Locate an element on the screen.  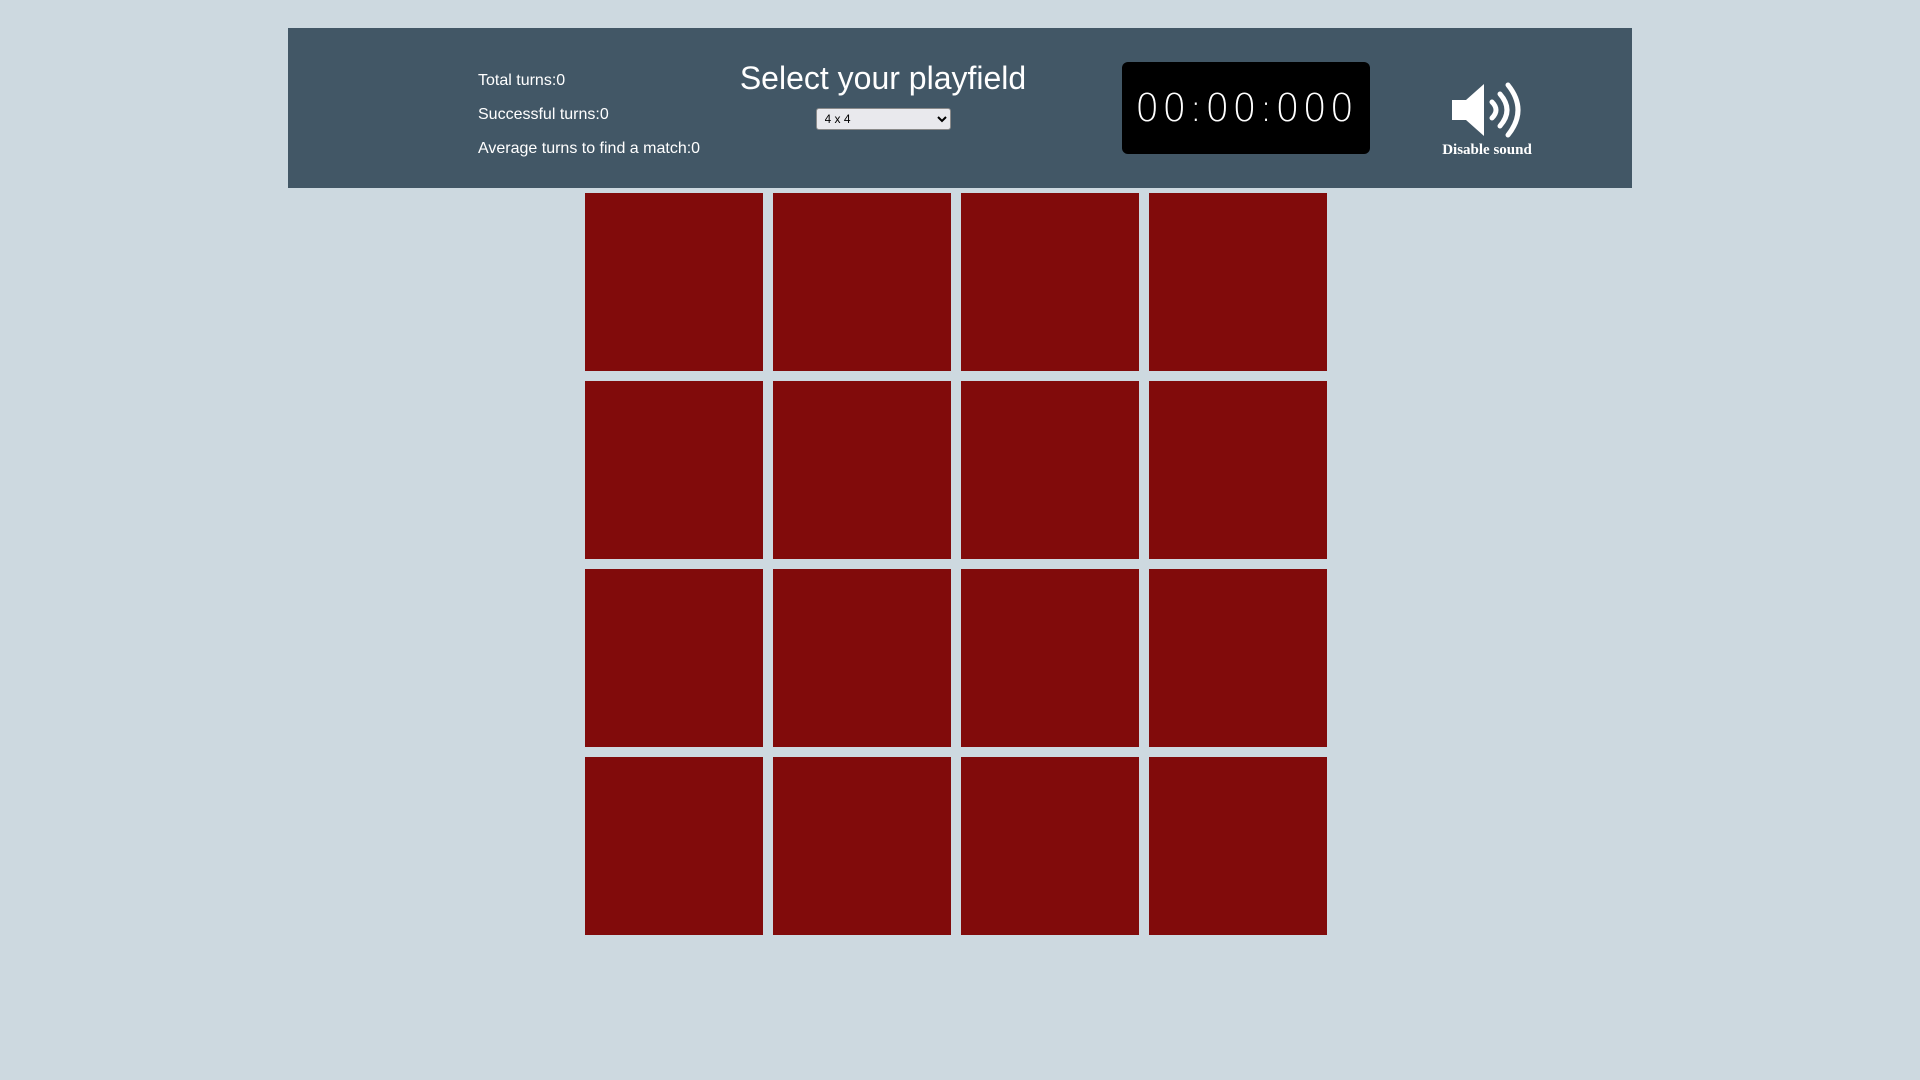
average-turns: Average turns to find a match:0 is located at coordinates (589, 148).